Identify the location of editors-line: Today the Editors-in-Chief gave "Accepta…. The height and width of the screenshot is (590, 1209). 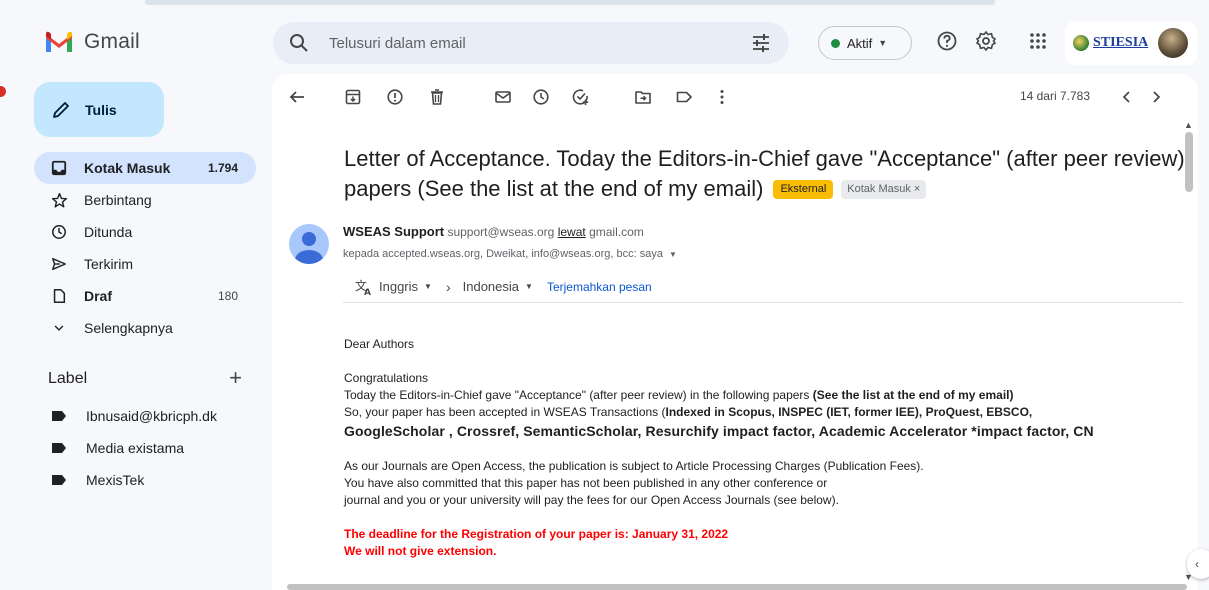
(769, 395).